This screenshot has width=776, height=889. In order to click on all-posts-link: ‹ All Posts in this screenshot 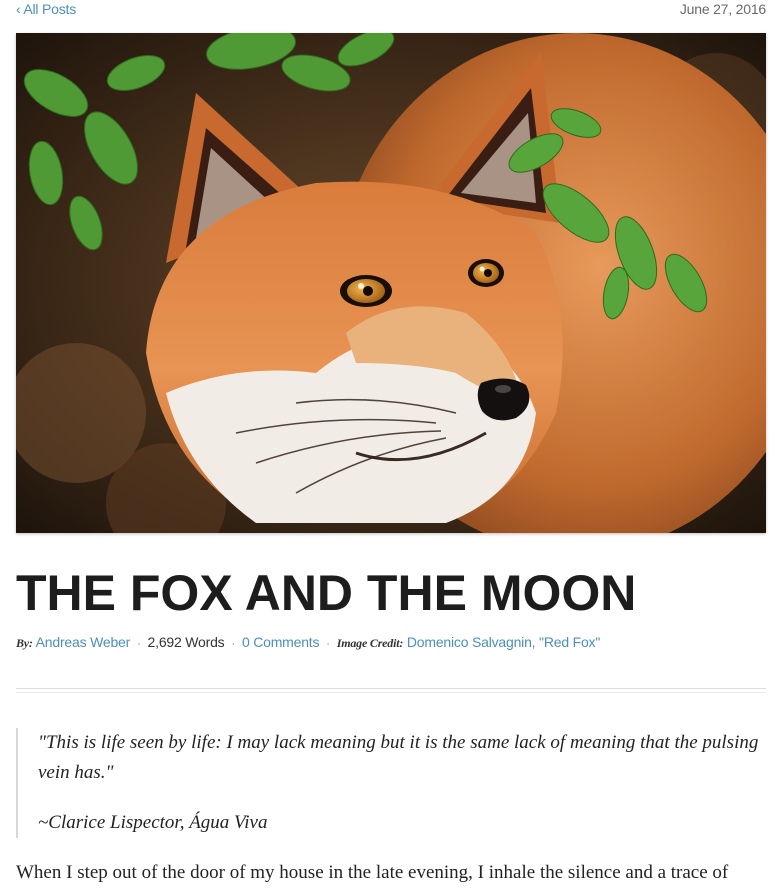, I will do `click(46, 9)`.